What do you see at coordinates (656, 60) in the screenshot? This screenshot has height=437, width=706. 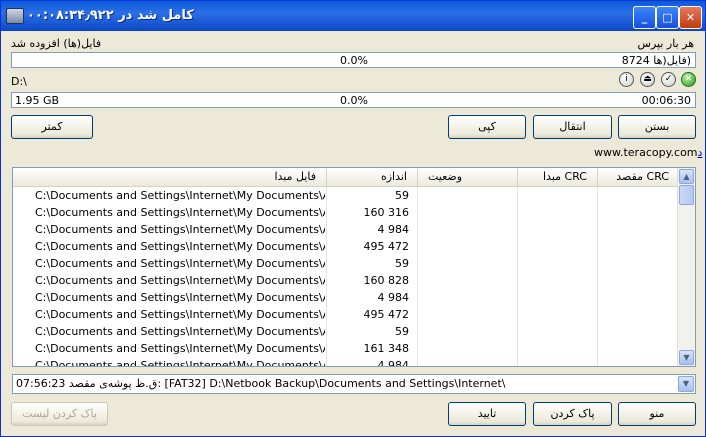 I see `file-count-label: (فایل(ها 8724` at bounding box center [656, 60].